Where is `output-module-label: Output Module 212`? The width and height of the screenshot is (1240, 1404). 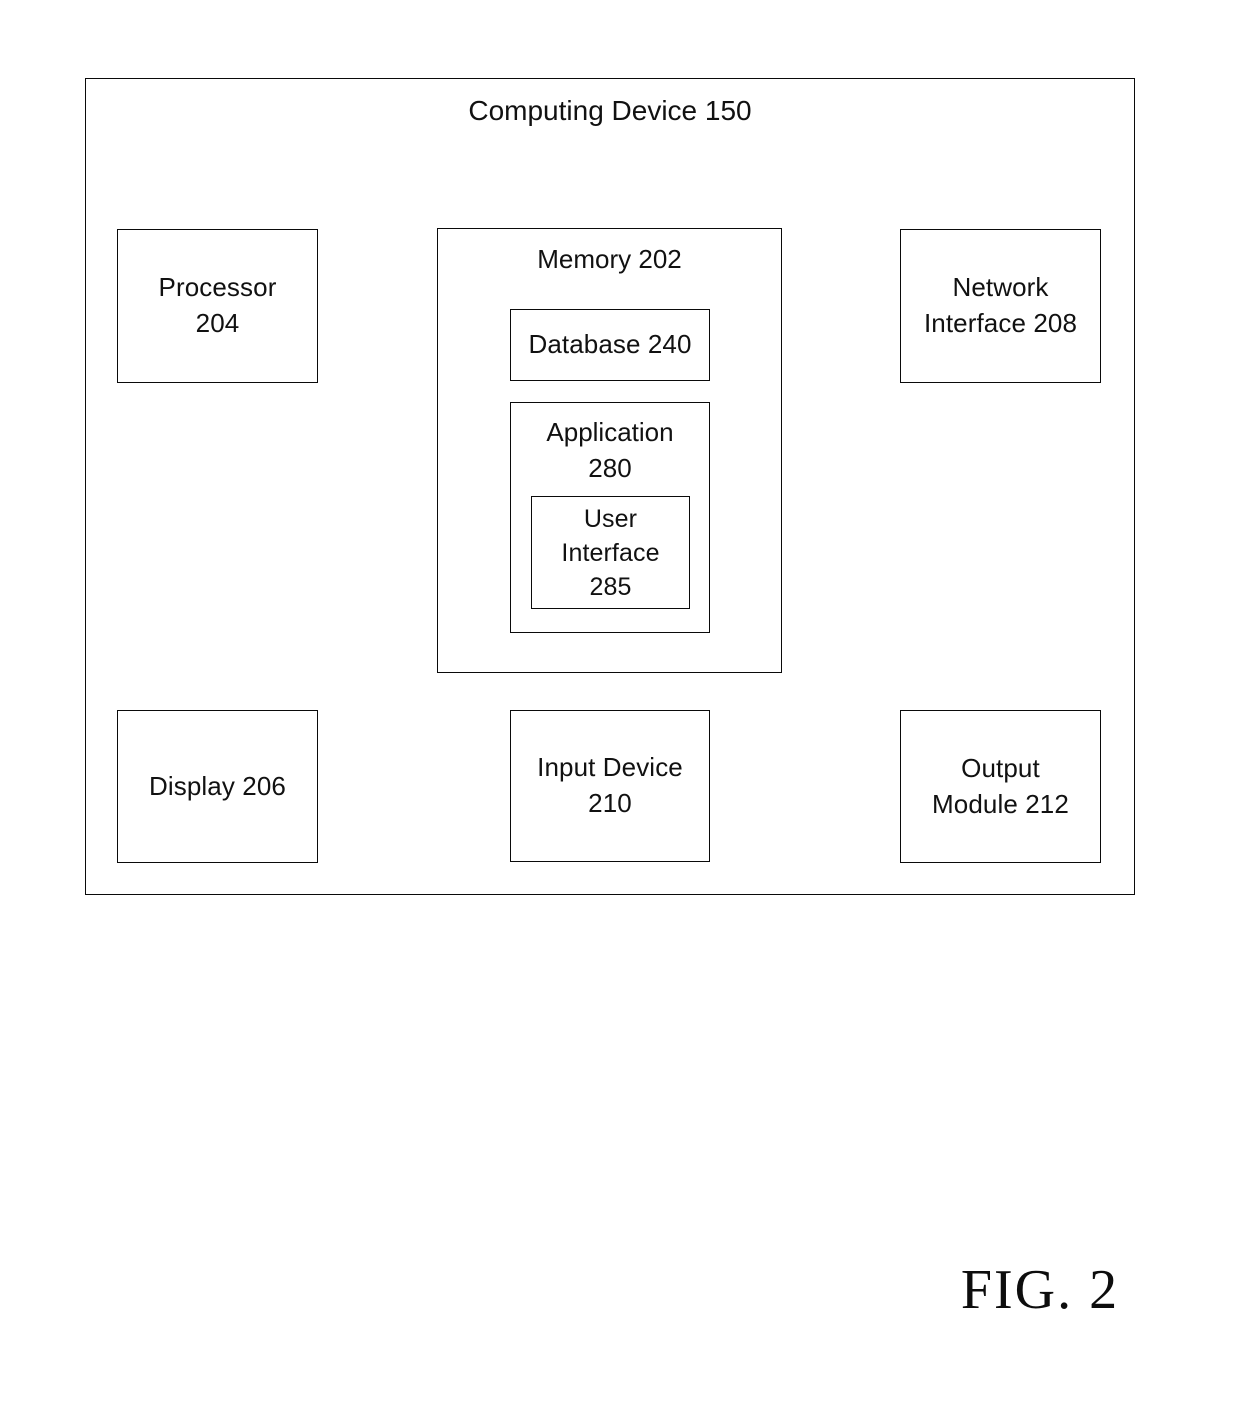
output-module-label: Output Module 212 is located at coordinates (1000, 785).